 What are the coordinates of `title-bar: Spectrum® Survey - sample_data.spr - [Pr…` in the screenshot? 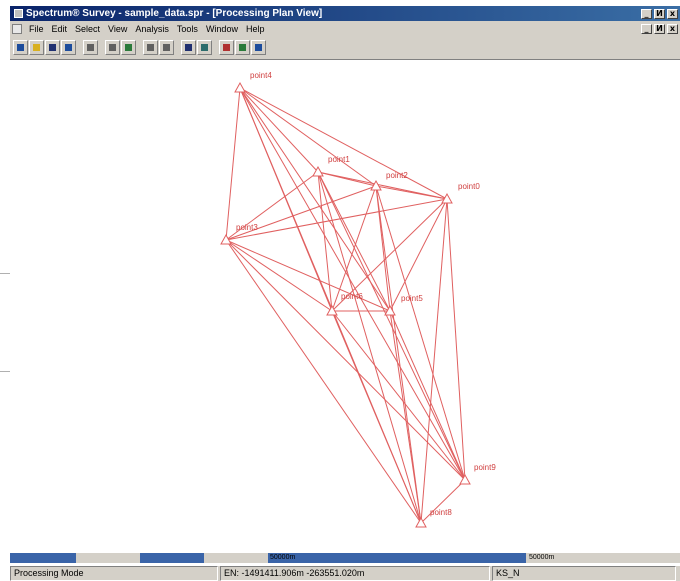 It's located at (345, 13).